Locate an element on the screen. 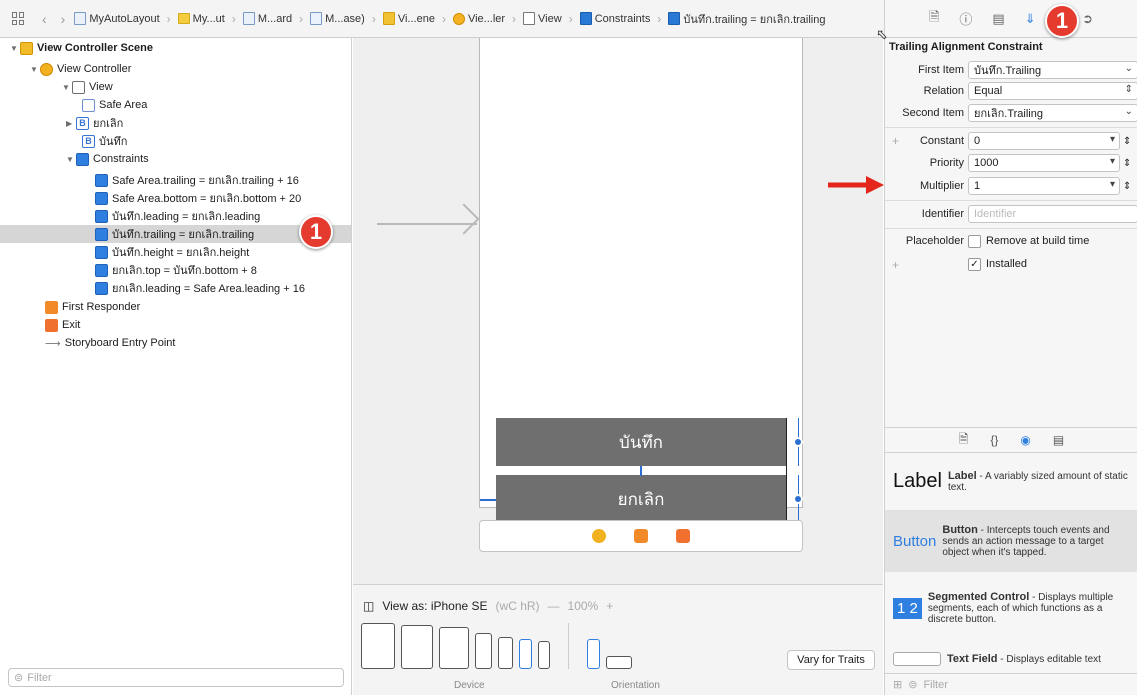 The height and width of the screenshot is (695, 1137). device-iphone-4s-icon is located at coordinates (544, 655).